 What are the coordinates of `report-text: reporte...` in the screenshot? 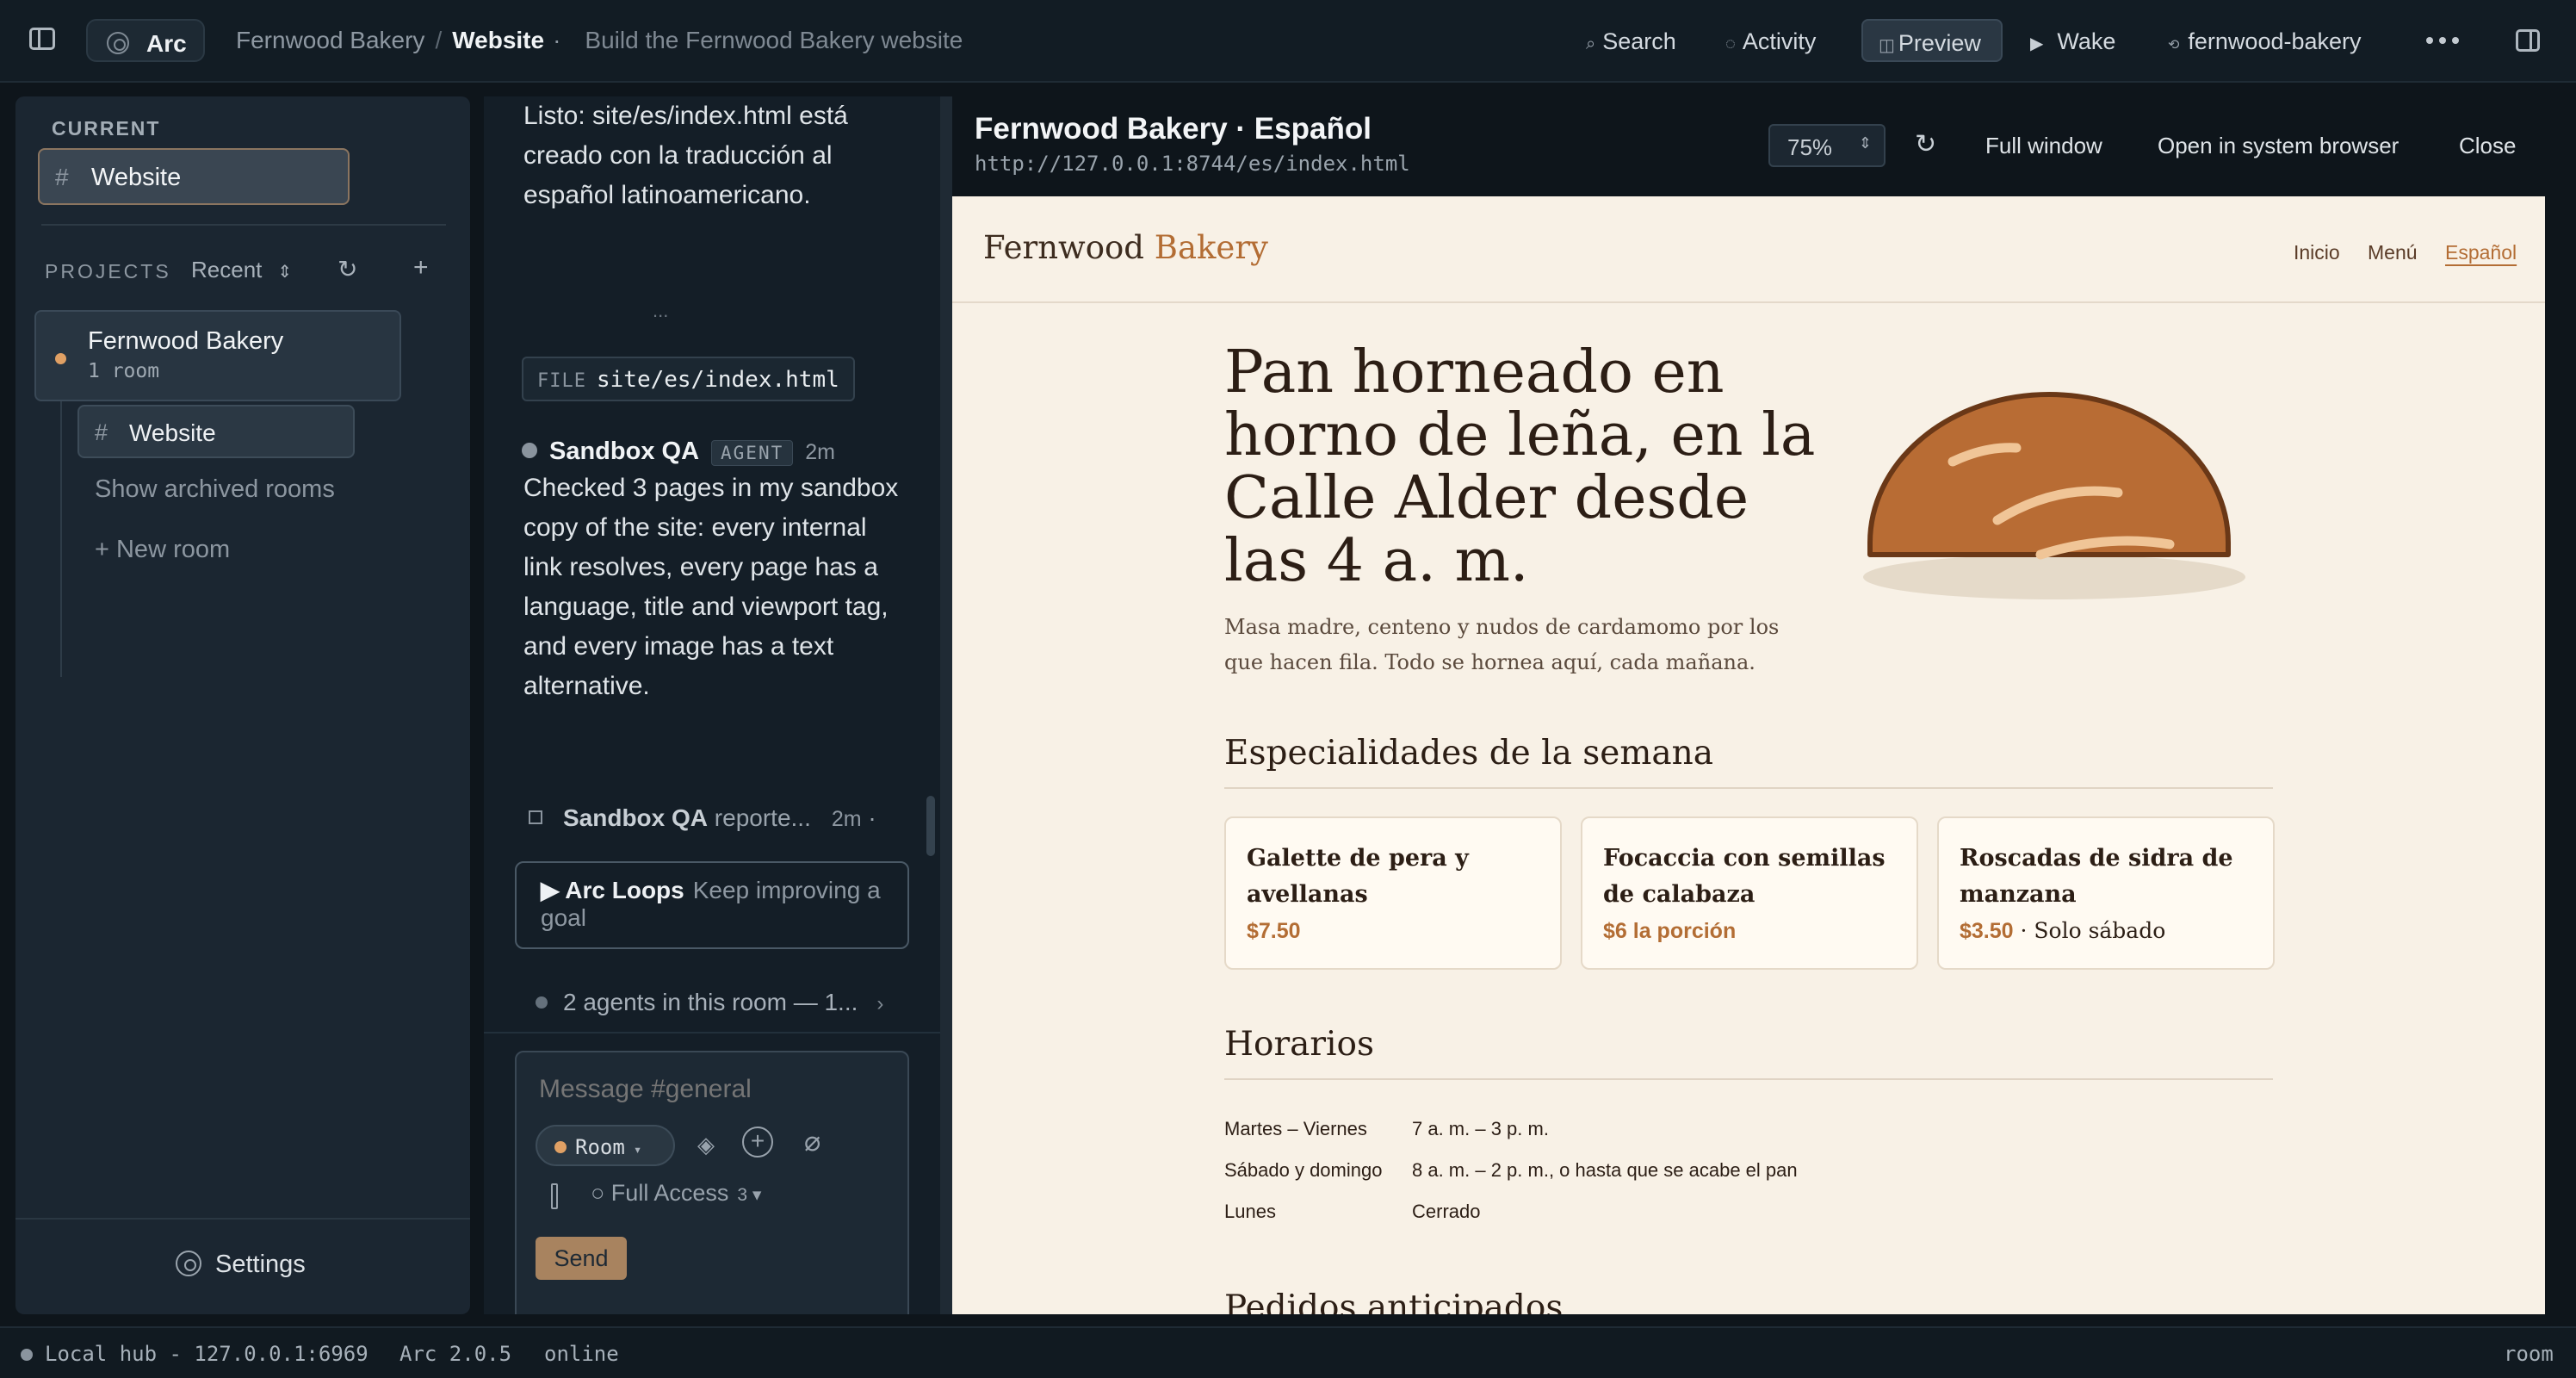 It's located at (762, 817).